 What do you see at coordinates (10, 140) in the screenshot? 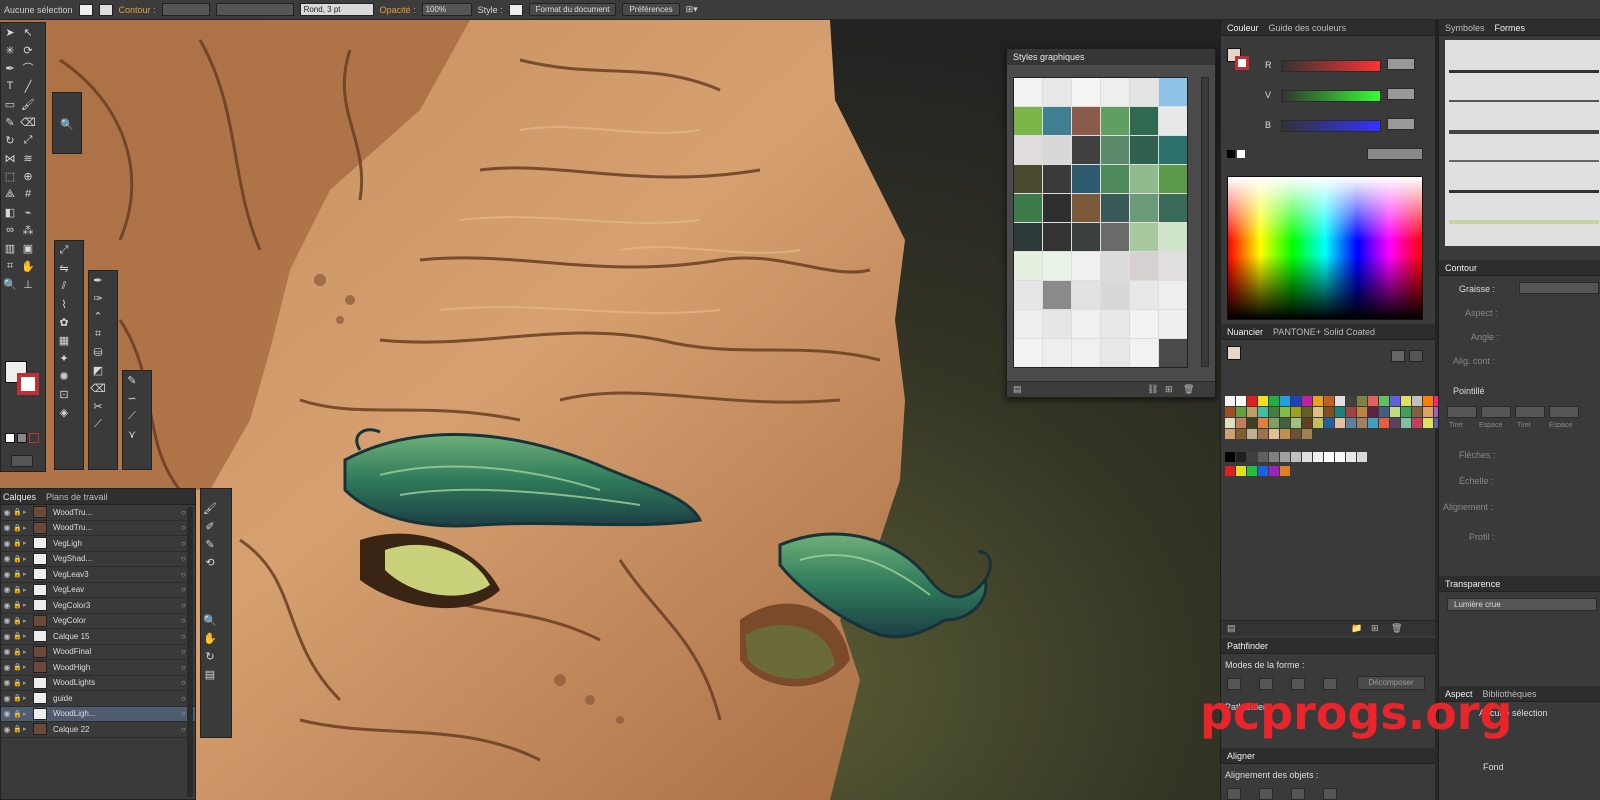
I see `rotate-tool-icon: ↻` at bounding box center [10, 140].